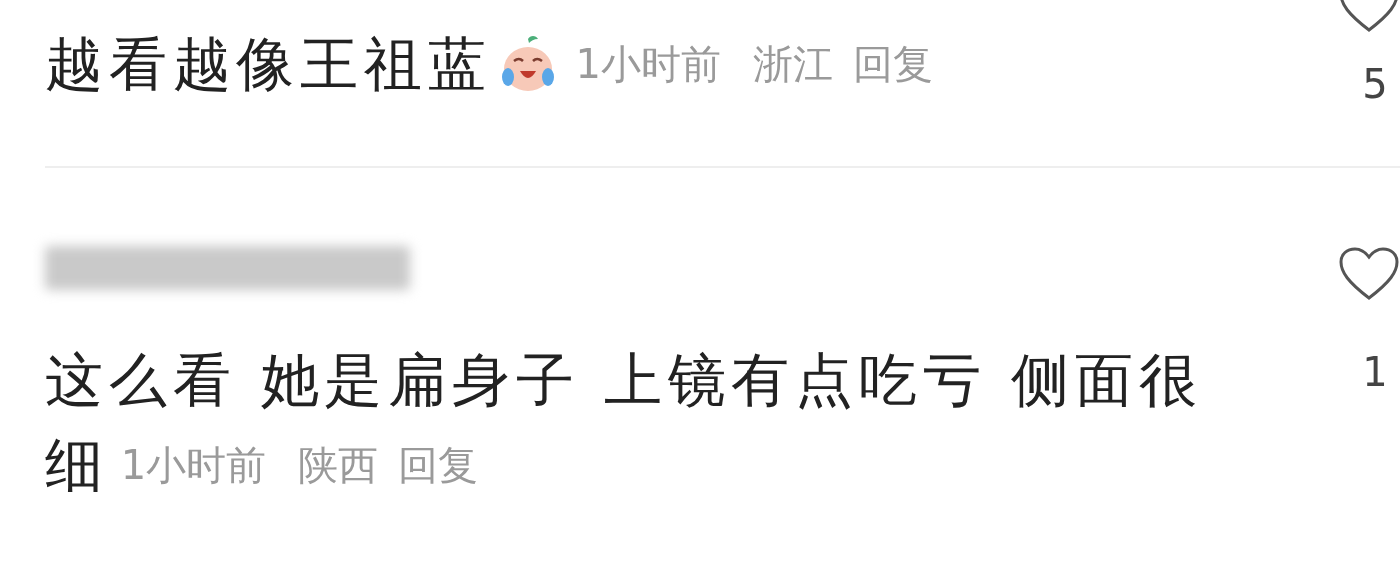 This screenshot has width=1400, height=588. What do you see at coordinates (268, 64) in the screenshot?
I see `comment-text: 越看越像王祖蓝` at bounding box center [268, 64].